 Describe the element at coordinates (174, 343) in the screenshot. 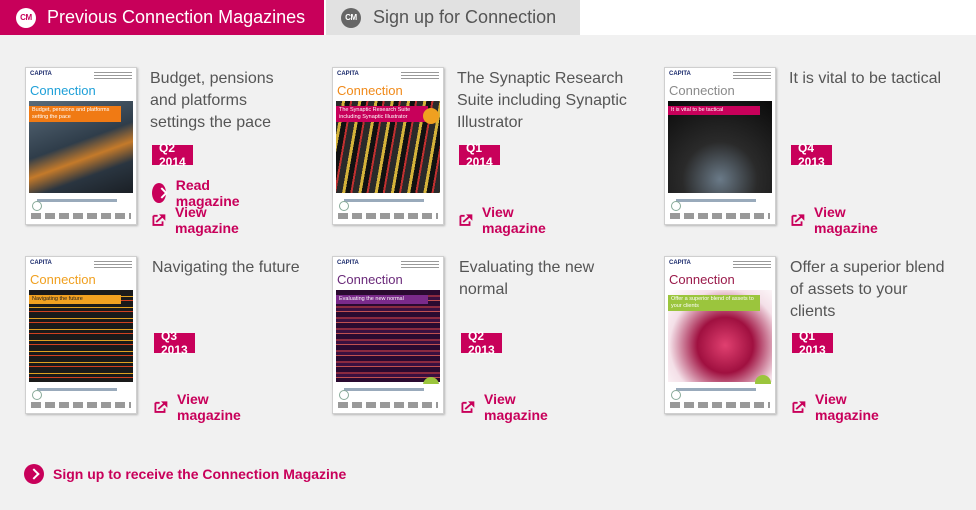

I see `issue-badge: Q3 2013` at that location.